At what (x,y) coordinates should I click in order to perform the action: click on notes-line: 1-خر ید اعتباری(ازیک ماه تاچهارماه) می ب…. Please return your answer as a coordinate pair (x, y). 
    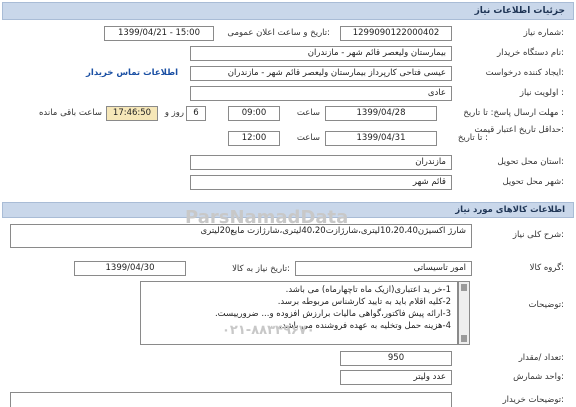
    Looking at the image, I should click on (368, 290).